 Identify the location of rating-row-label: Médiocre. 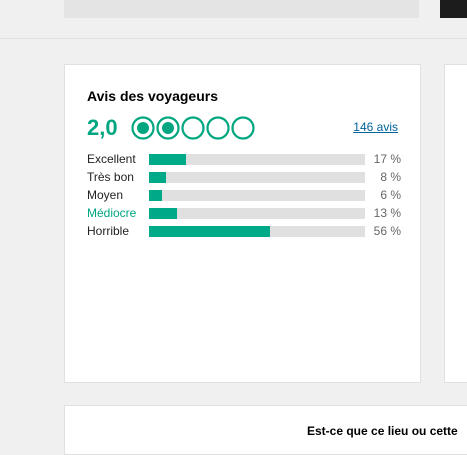
(112, 213).